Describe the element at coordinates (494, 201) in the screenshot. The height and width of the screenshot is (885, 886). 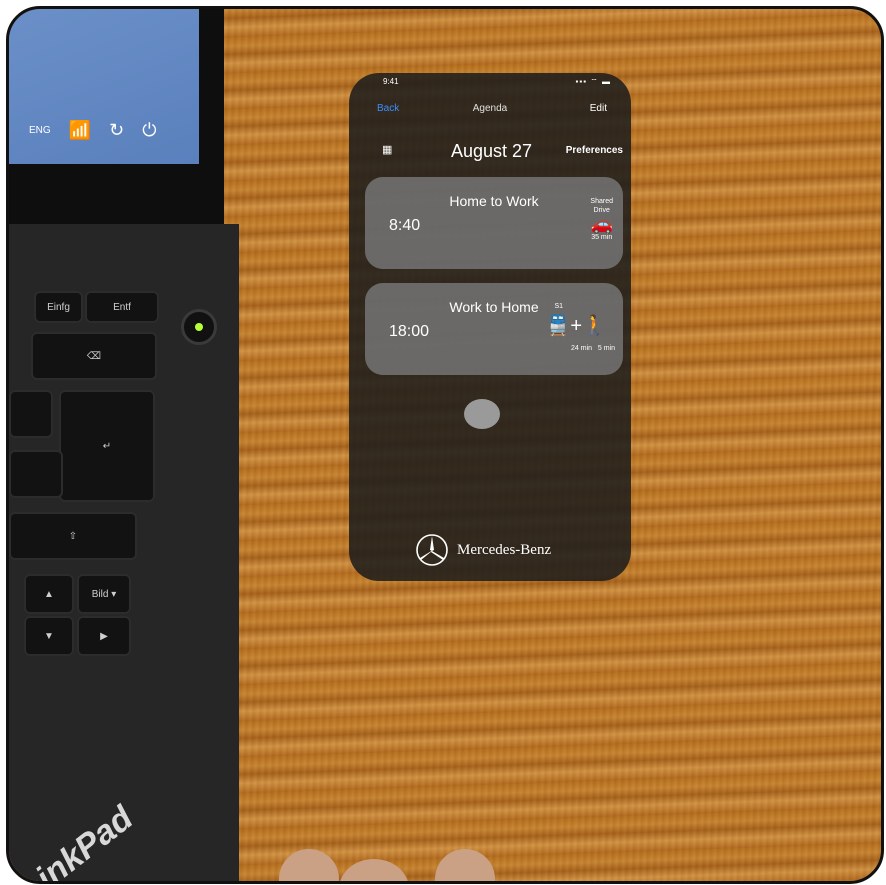
I see `trip-title: Home to Work` at that location.